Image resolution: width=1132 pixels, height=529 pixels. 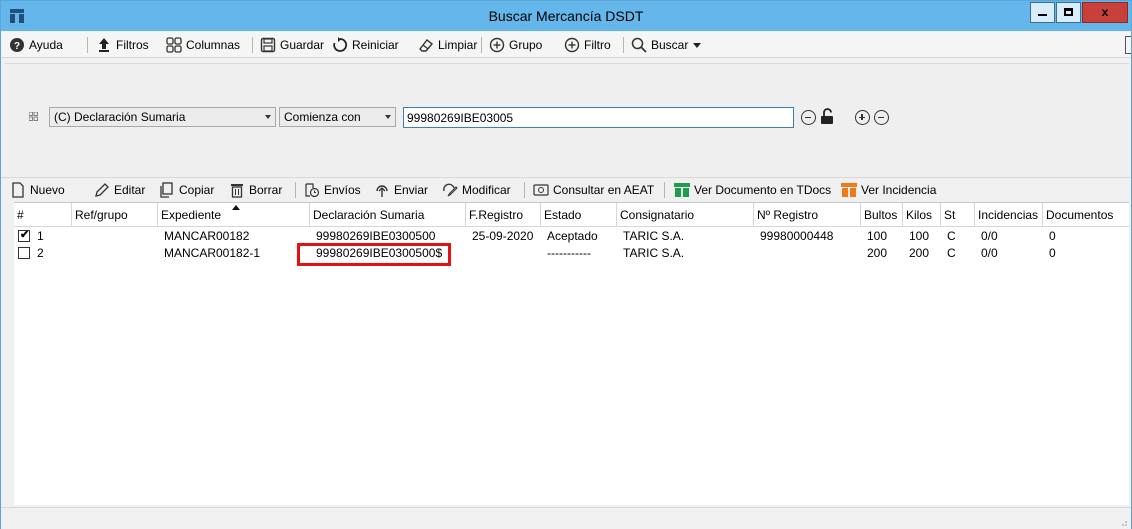 What do you see at coordinates (130, 190) in the screenshot?
I see `editar-label: Editar` at bounding box center [130, 190].